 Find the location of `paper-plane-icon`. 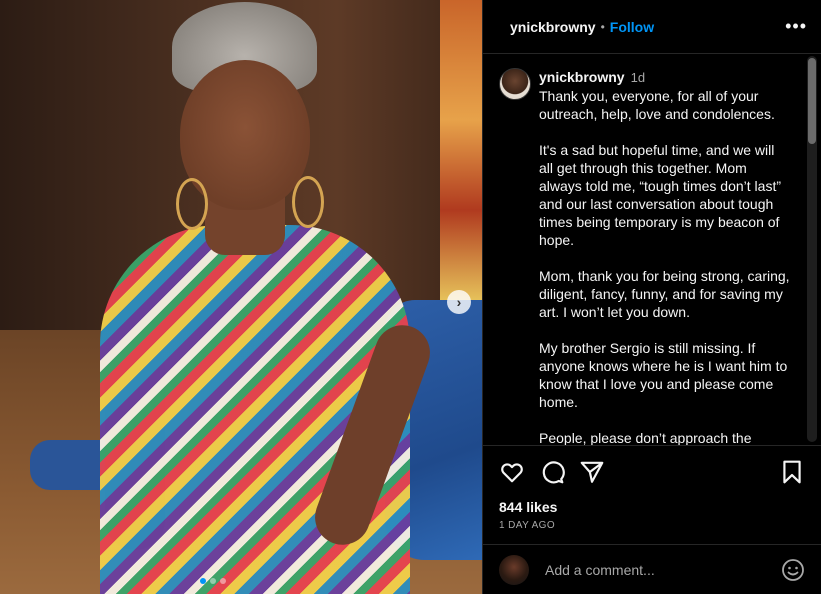

paper-plane-icon is located at coordinates (592, 472).